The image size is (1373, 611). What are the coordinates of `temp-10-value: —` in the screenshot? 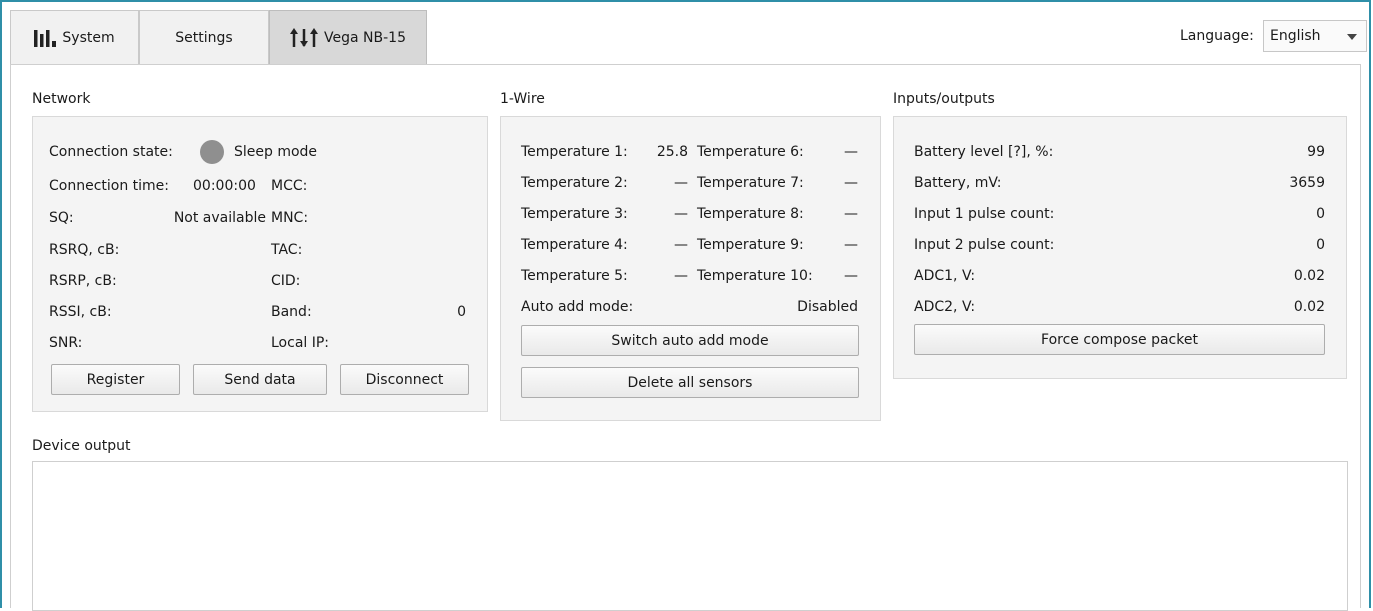 It's located at (851, 276).